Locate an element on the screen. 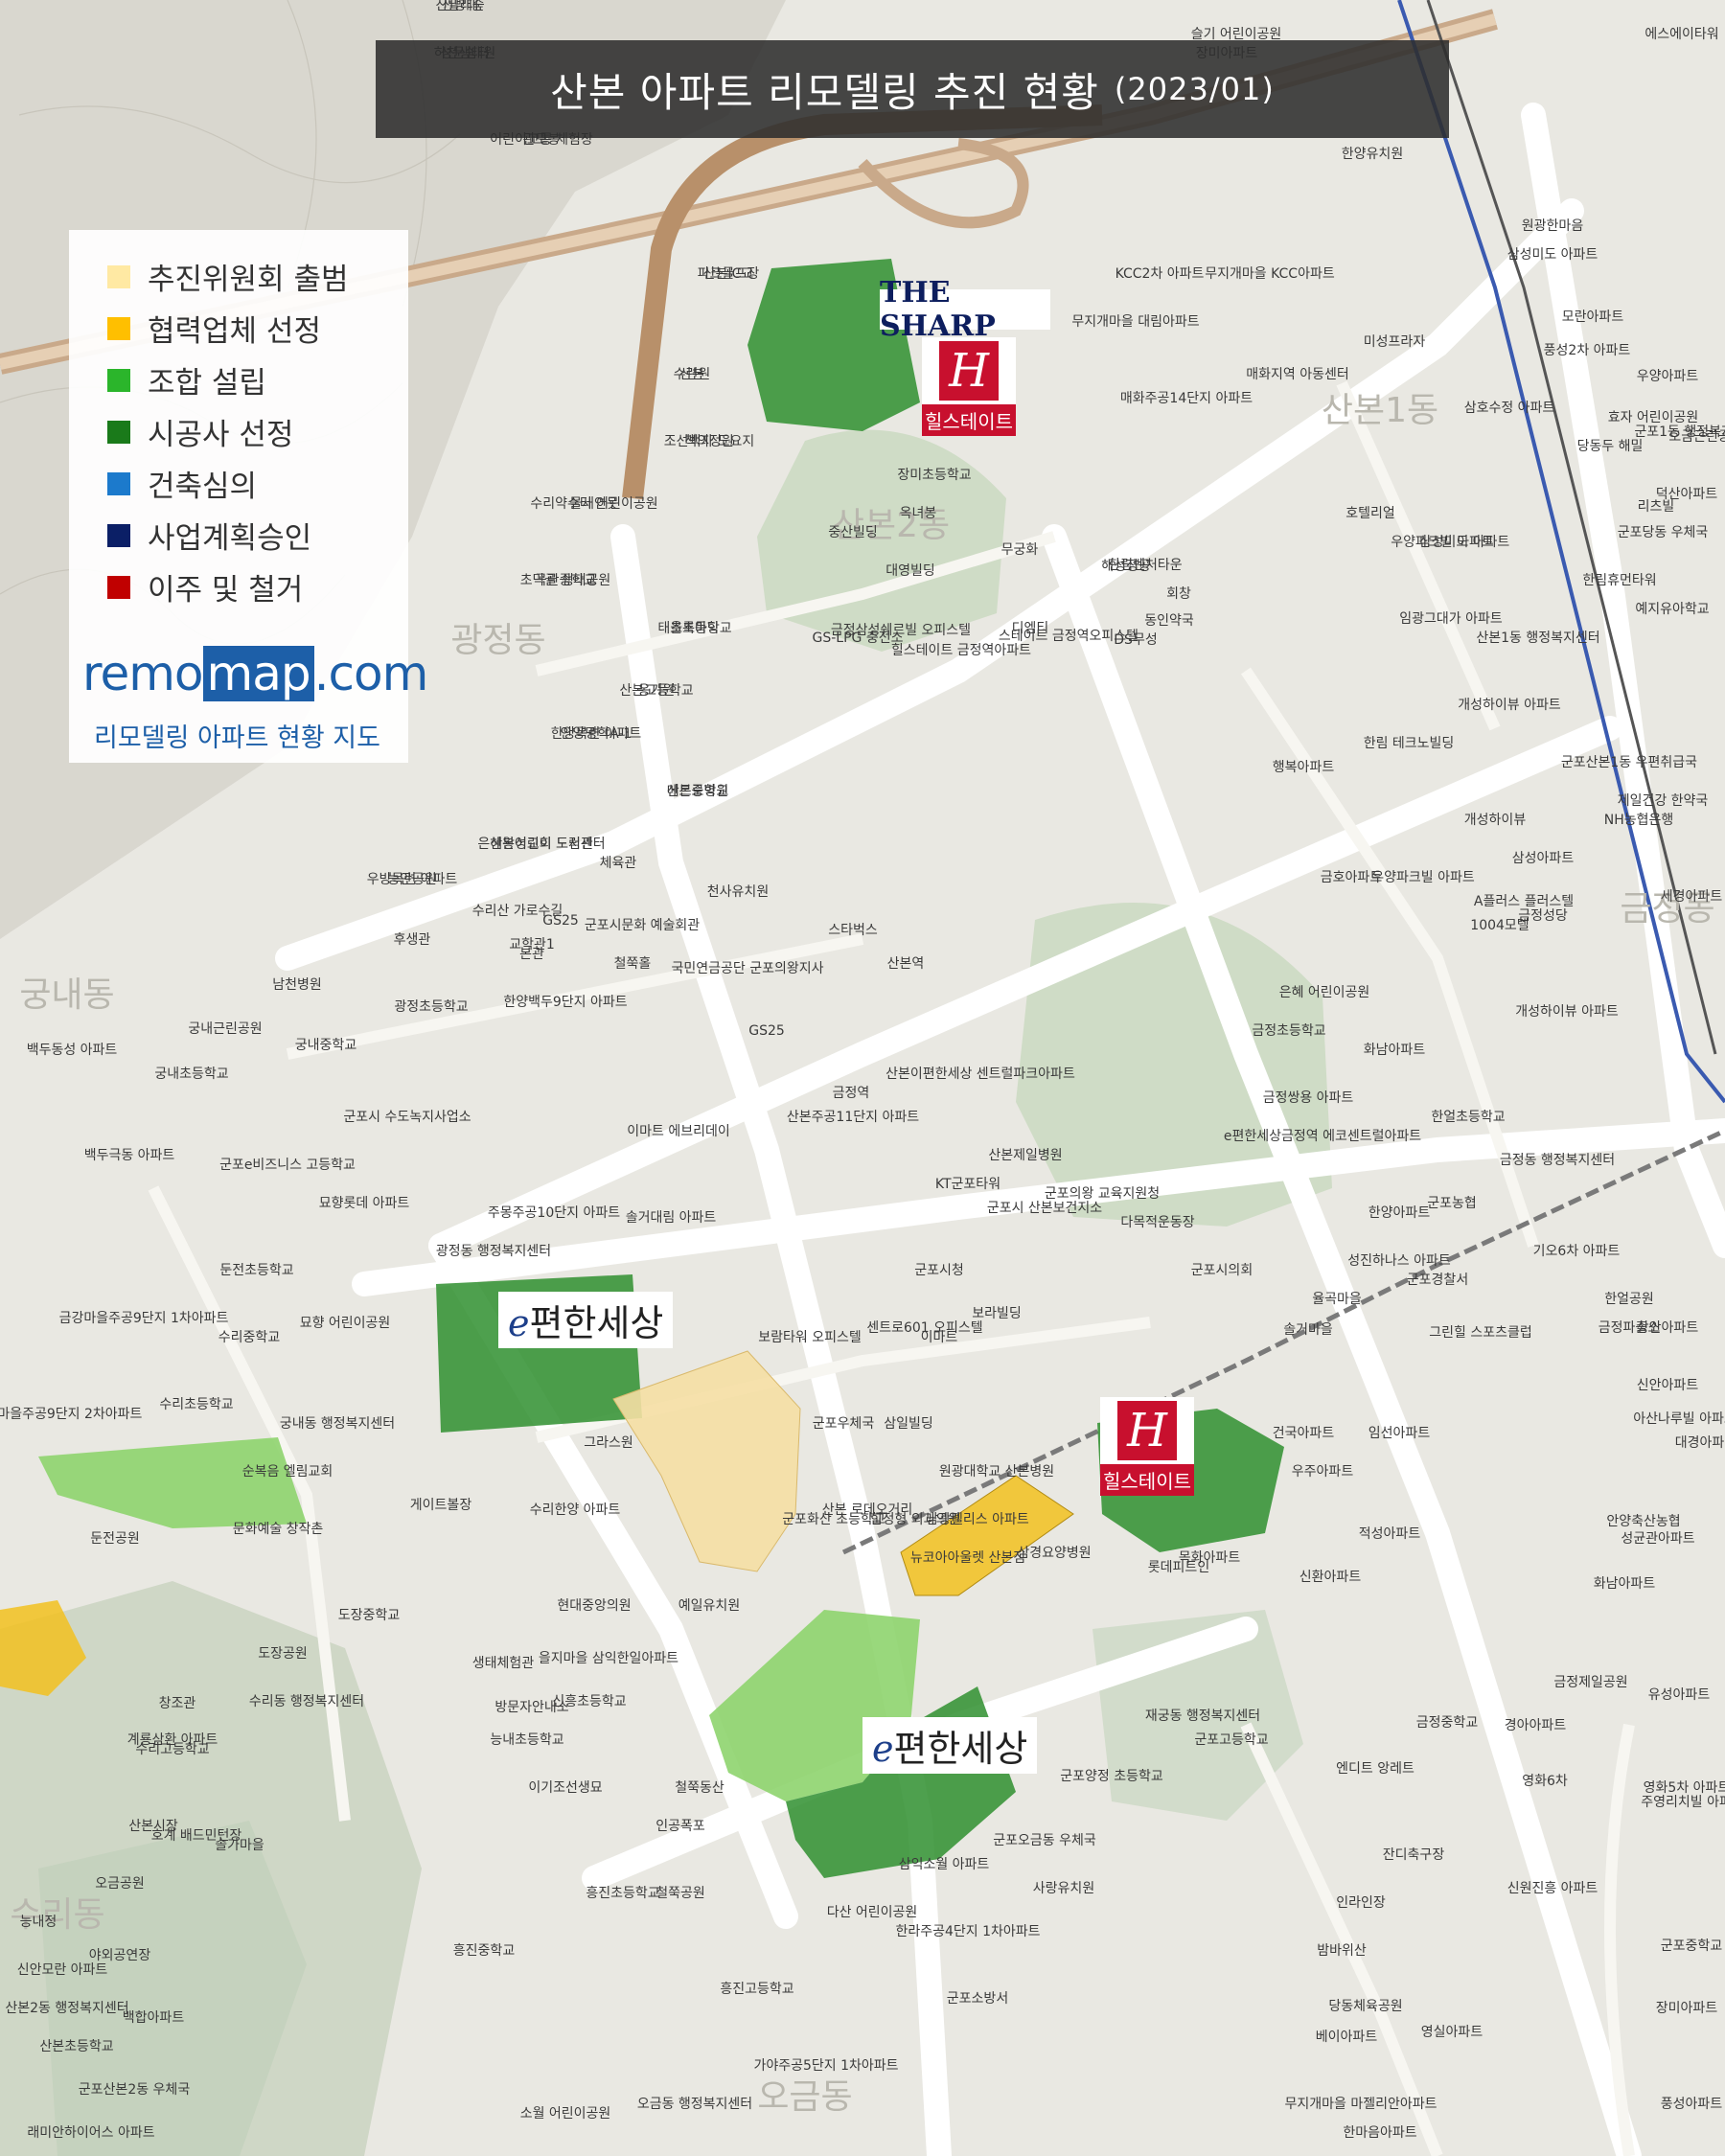 The height and width of the screenshot is (2156, 1725). place-label: 금강마을주공9단지 2차아파트 is located at coordinates (71, 1414).